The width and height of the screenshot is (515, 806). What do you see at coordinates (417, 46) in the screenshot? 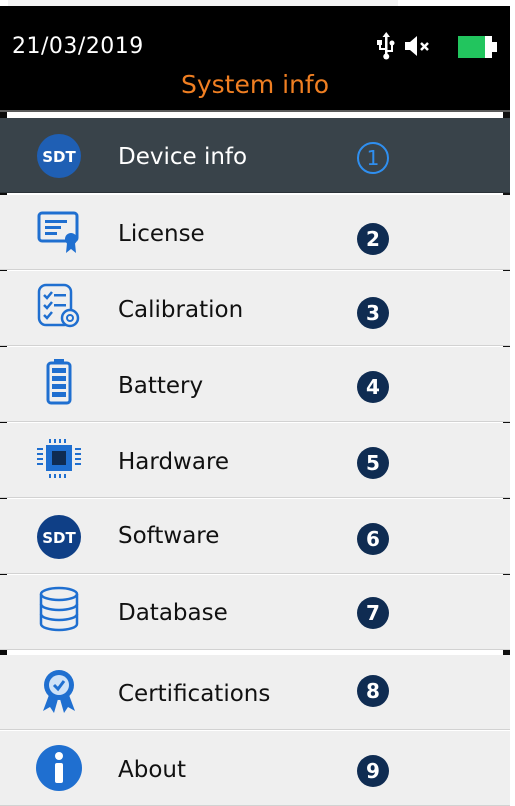
I see `speaker-muted-icon` at bounding box center [417, 46].